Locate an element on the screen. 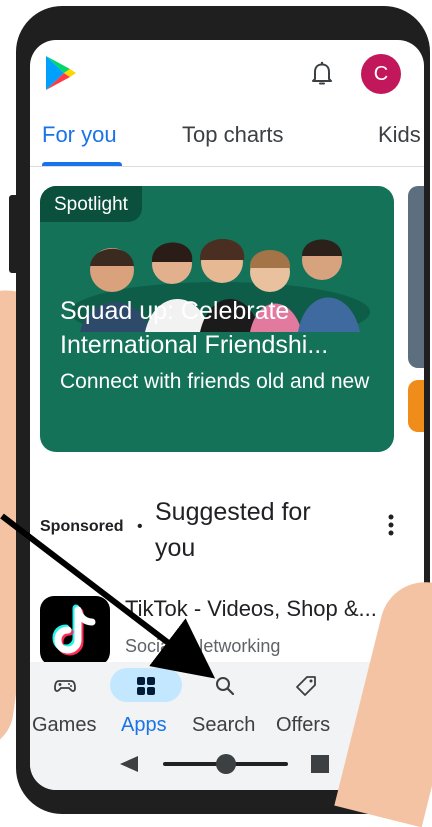 This screenshot has height=827, width=432. home-icon is located at coordinates (226, 764).